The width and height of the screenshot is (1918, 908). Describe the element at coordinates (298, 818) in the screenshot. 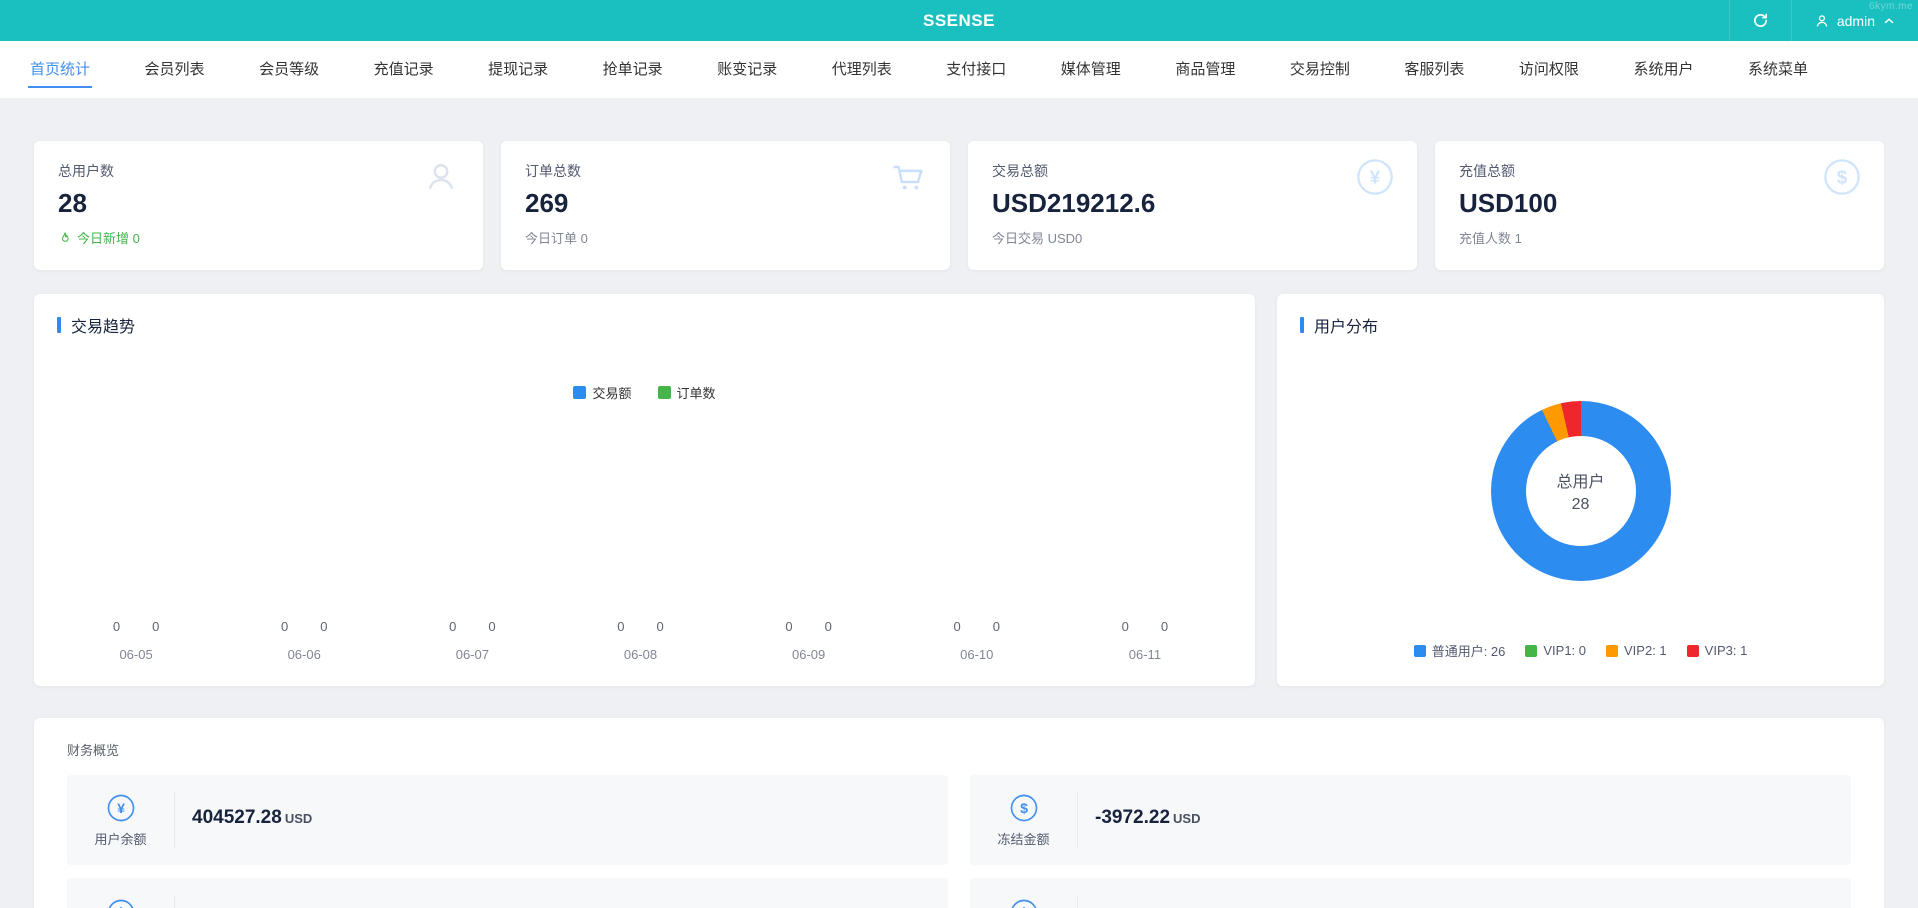

I see `finance-row-currency: USD` at that location.